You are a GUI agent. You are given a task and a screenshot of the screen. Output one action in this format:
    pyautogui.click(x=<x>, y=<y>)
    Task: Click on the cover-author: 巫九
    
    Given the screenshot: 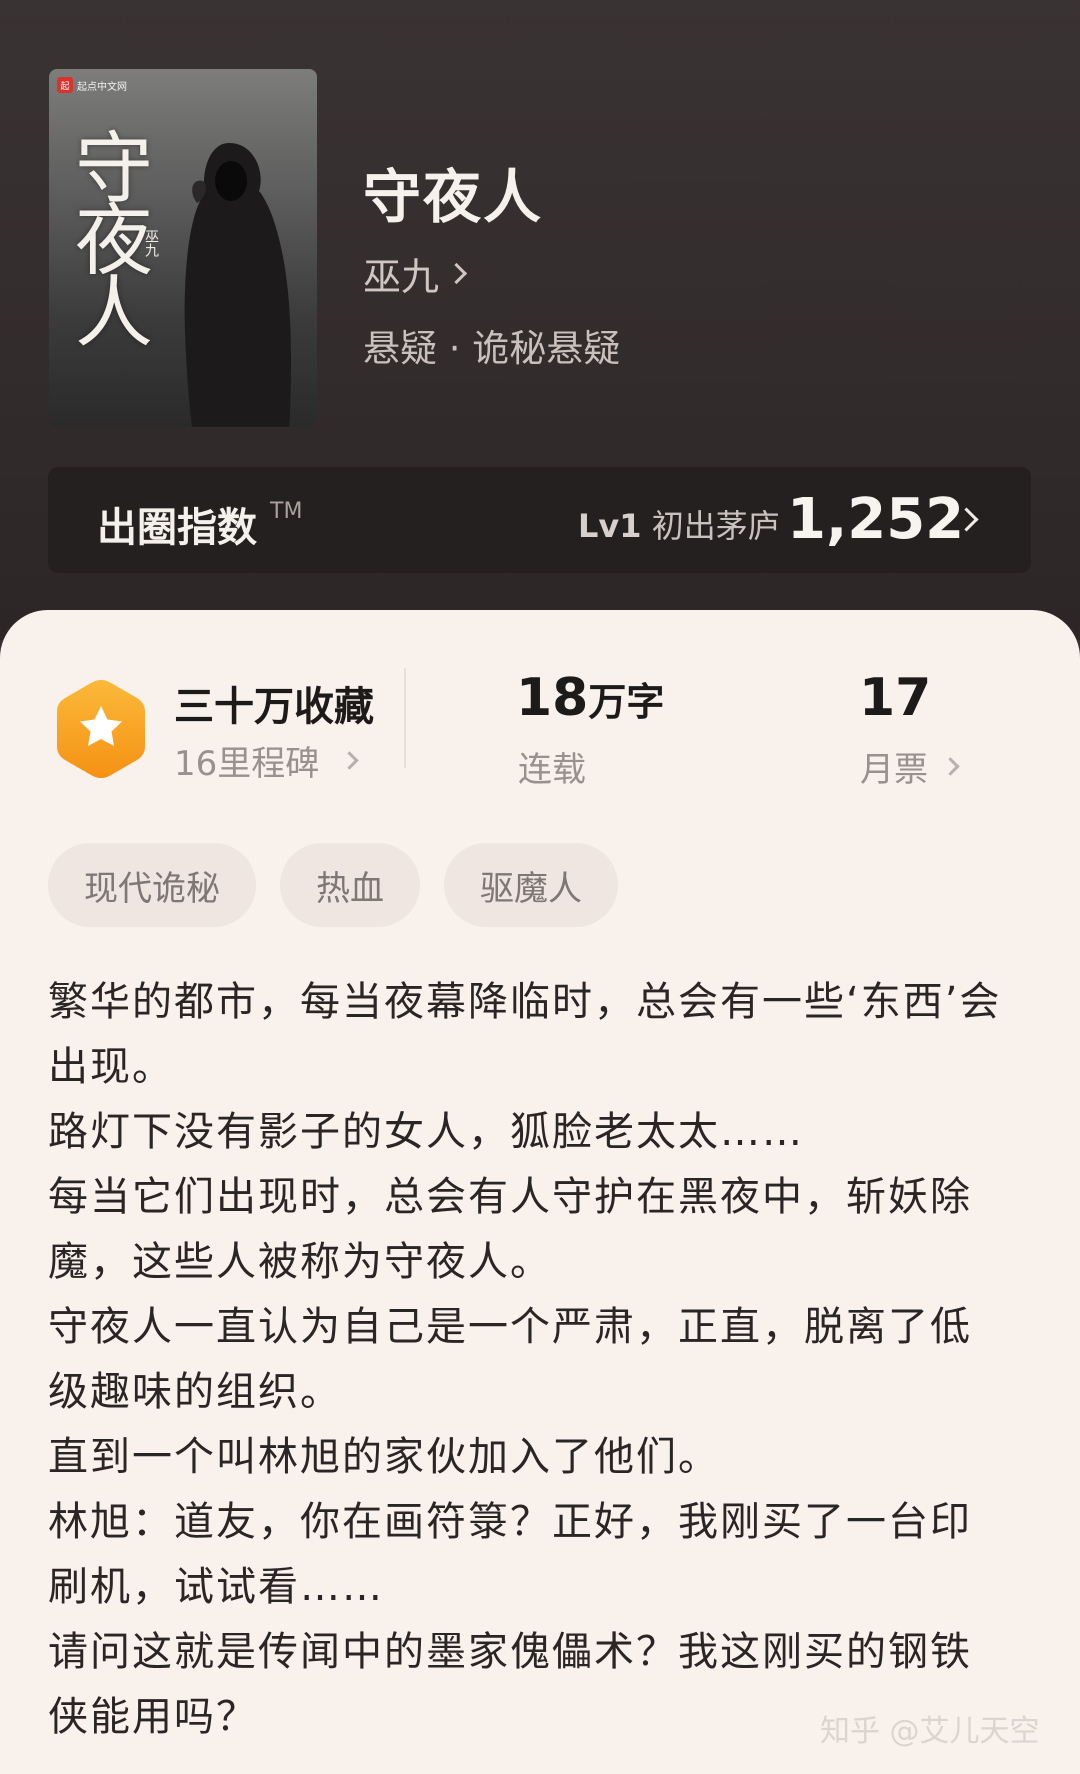 What is the action you would take?
    pyautogui.click(x=151, y=243)
    